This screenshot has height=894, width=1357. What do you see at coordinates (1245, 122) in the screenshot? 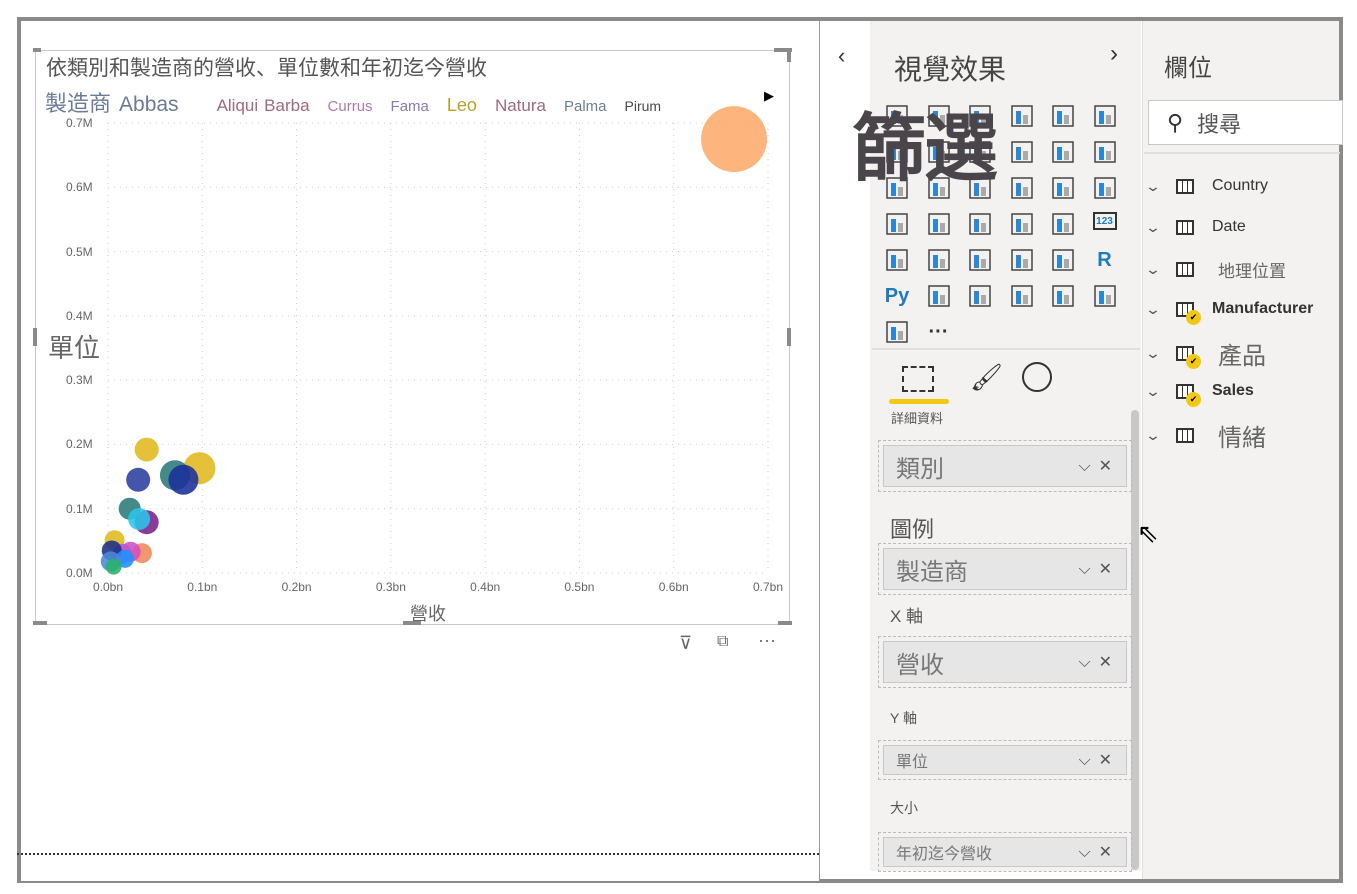
I see `fields-search-box: ⚲ 搜尋` at bounding box center [1245, 122].